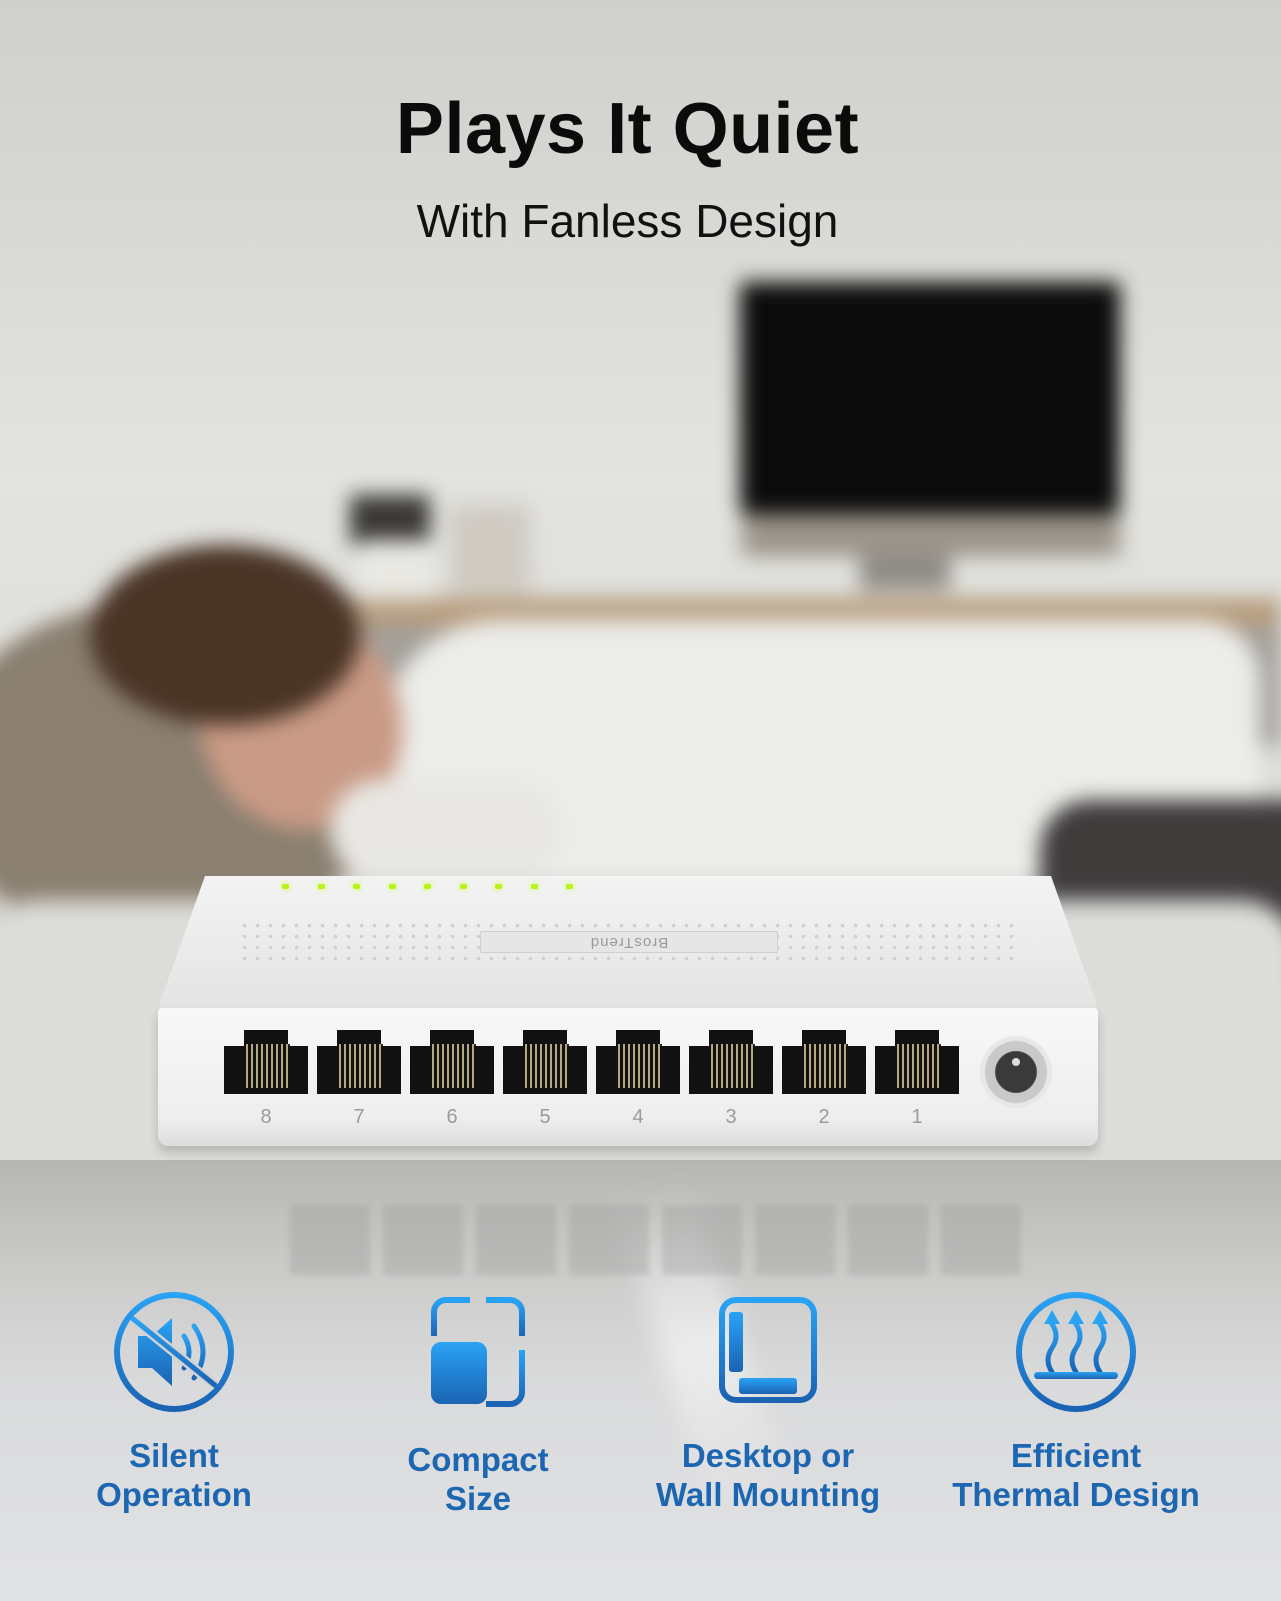  Describe the element at coordinates (490, 550) in the screenshot. I see `desk-box` at that location.